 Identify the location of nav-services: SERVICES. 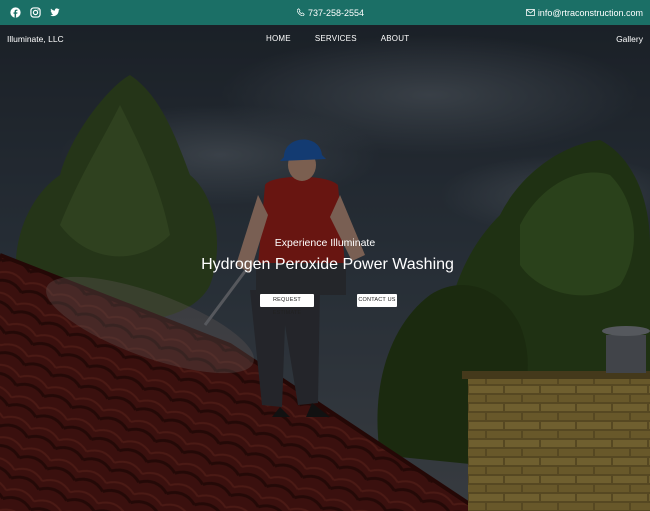
(336, 38).